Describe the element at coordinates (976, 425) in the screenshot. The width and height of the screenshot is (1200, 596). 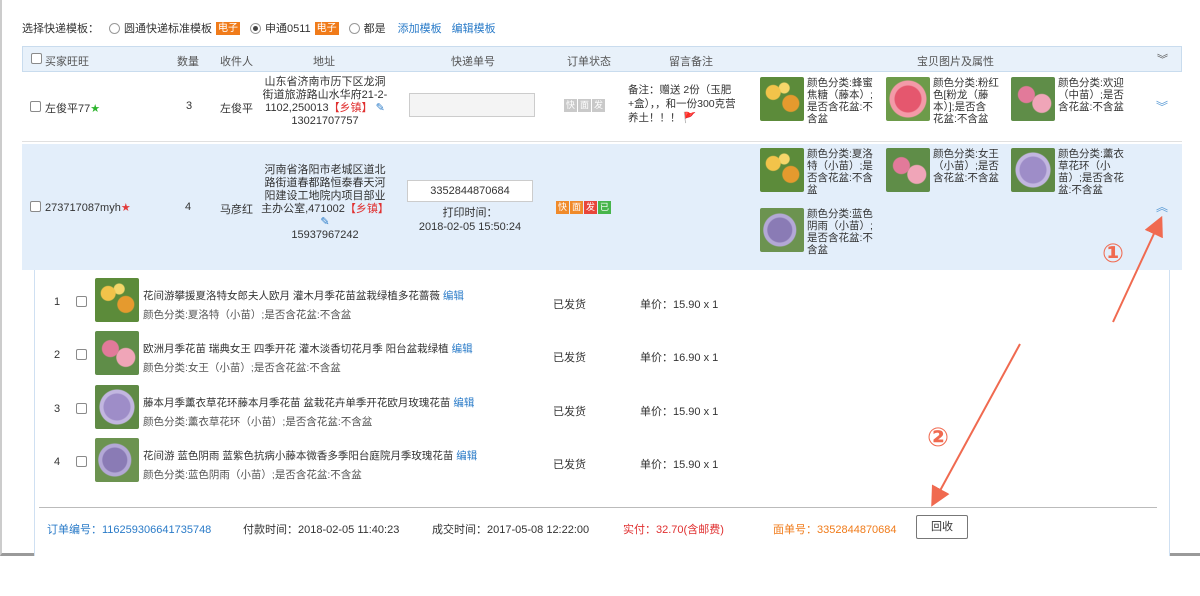
I see `arrow-two` at that location.